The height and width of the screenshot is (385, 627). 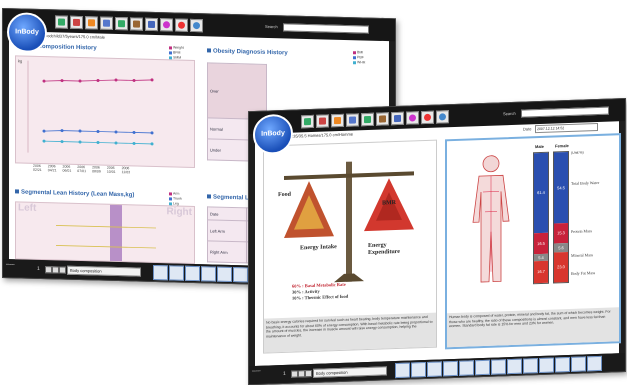 I want to click on label-body-fat-mass: Body Fat Mass, so click(x=583, y=273).